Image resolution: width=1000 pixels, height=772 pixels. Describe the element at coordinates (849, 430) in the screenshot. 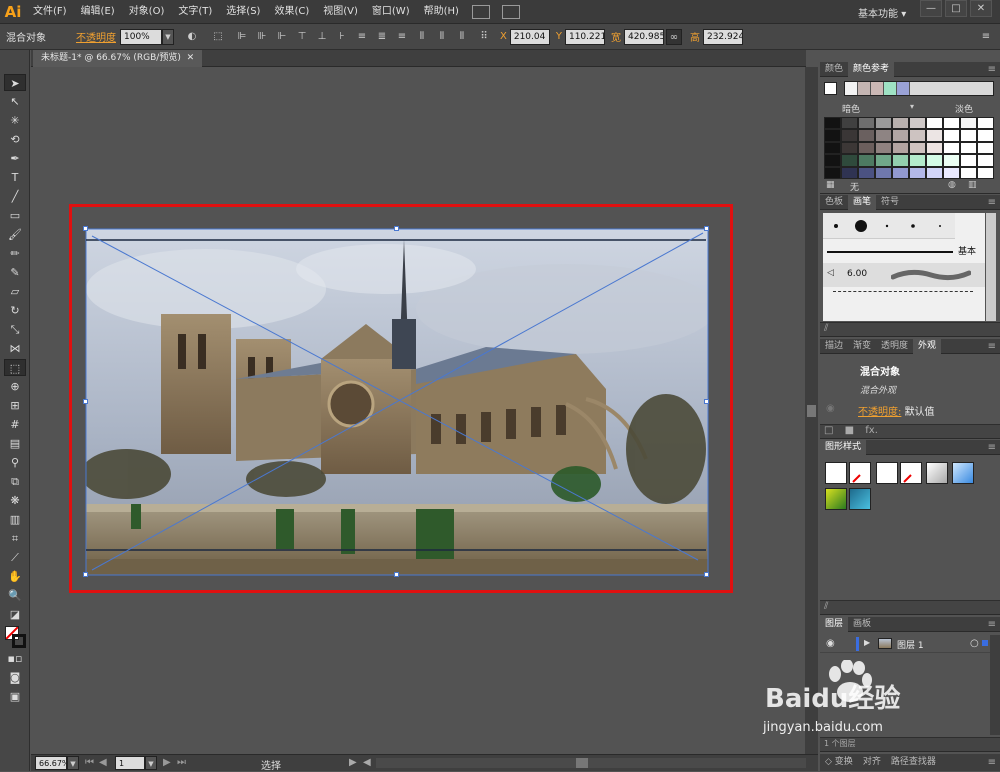

I see `new-fill-icon: ■` at that location.